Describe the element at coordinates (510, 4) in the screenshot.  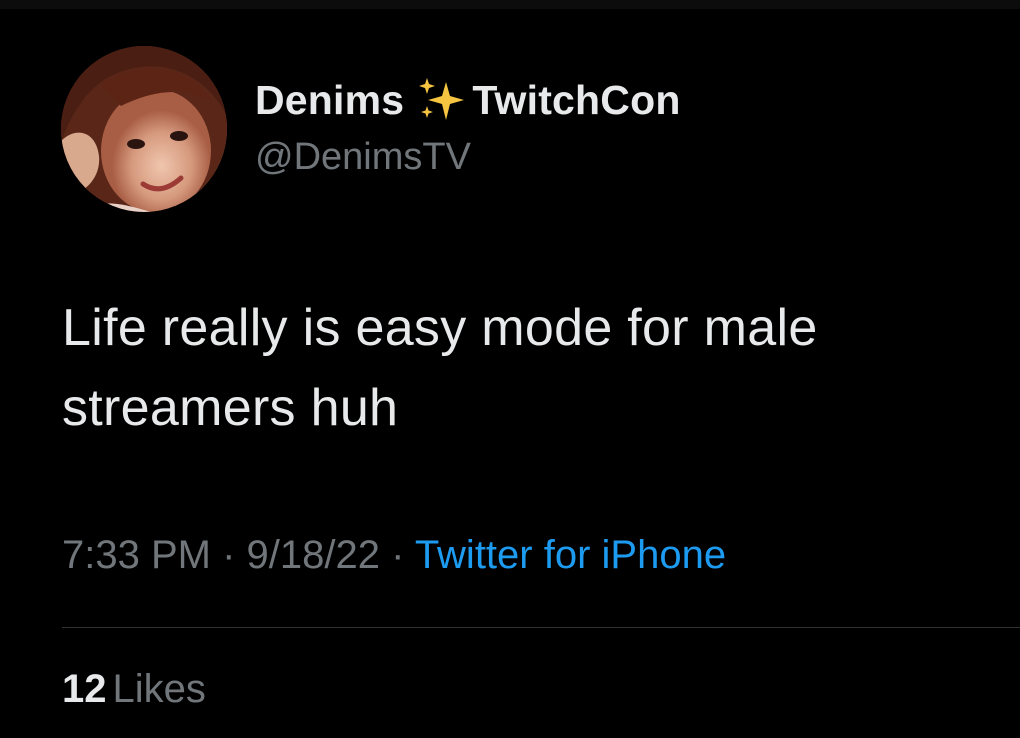
I see `top-edge-strip` at that location.